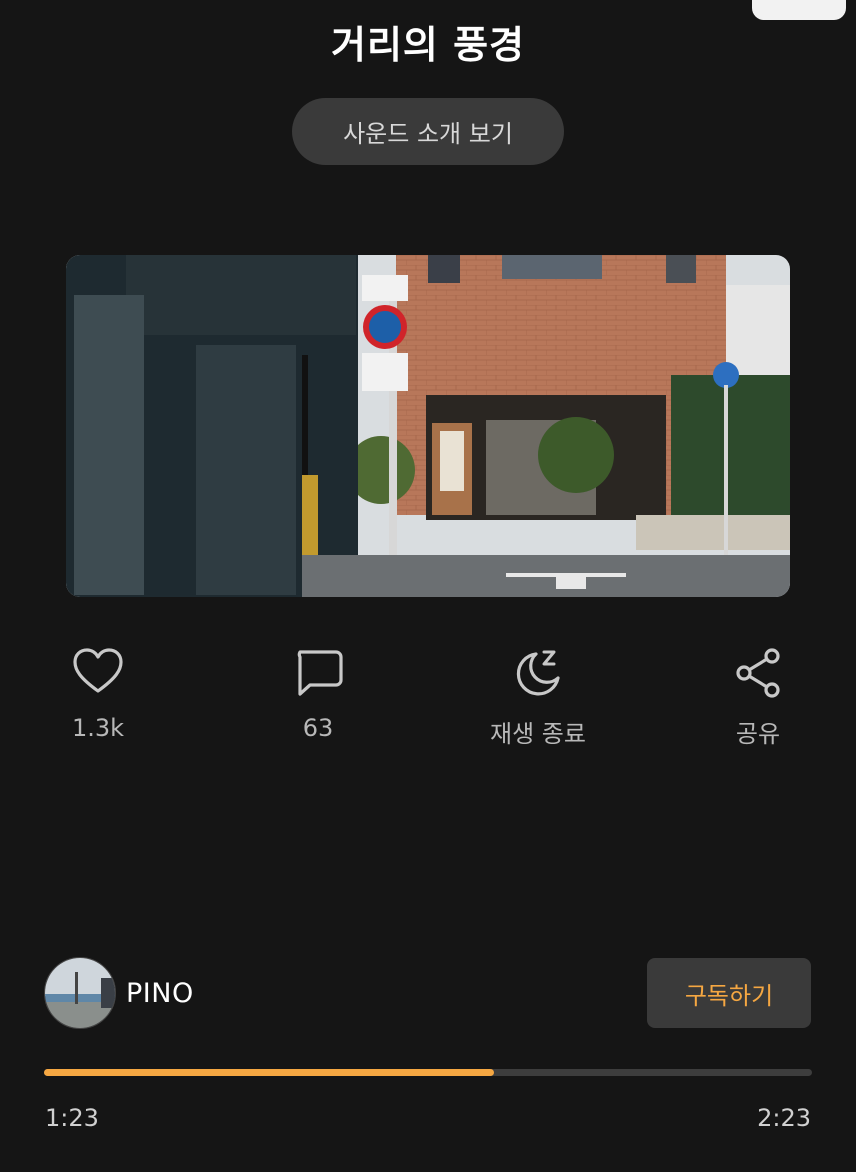 The height and width of the screenshot is (1172, 856). I want to click on comment-count: 63, so click(318, 728).